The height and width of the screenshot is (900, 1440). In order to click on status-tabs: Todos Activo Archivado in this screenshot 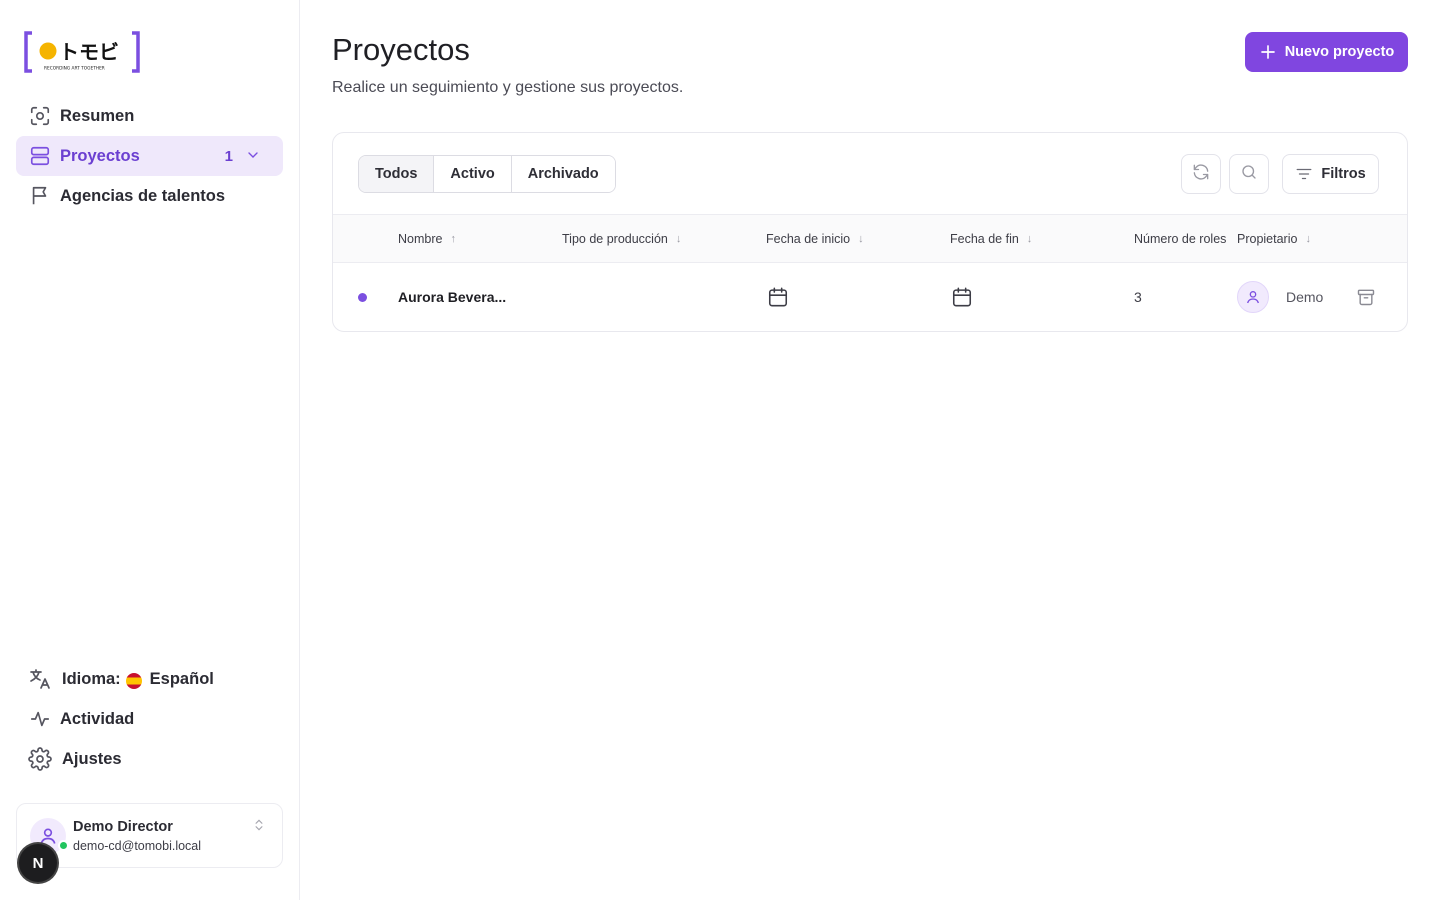, I will do `click(487, 174)`.